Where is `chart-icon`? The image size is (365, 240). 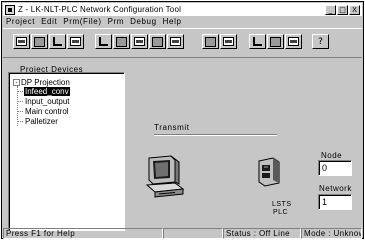 chart-icon is located at coordinates (175, 41).